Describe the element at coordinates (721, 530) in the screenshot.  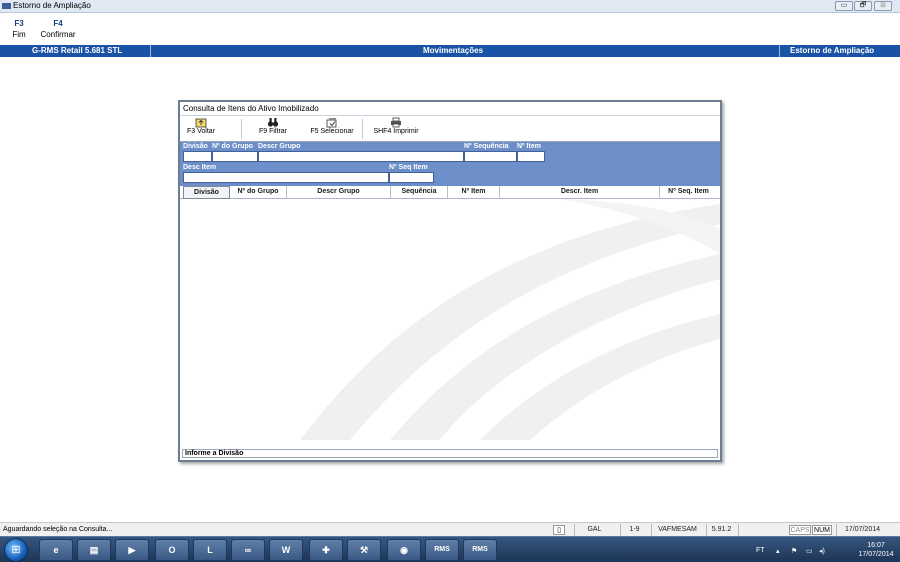
I see `status-cell-version: 5.91.2` at that location.